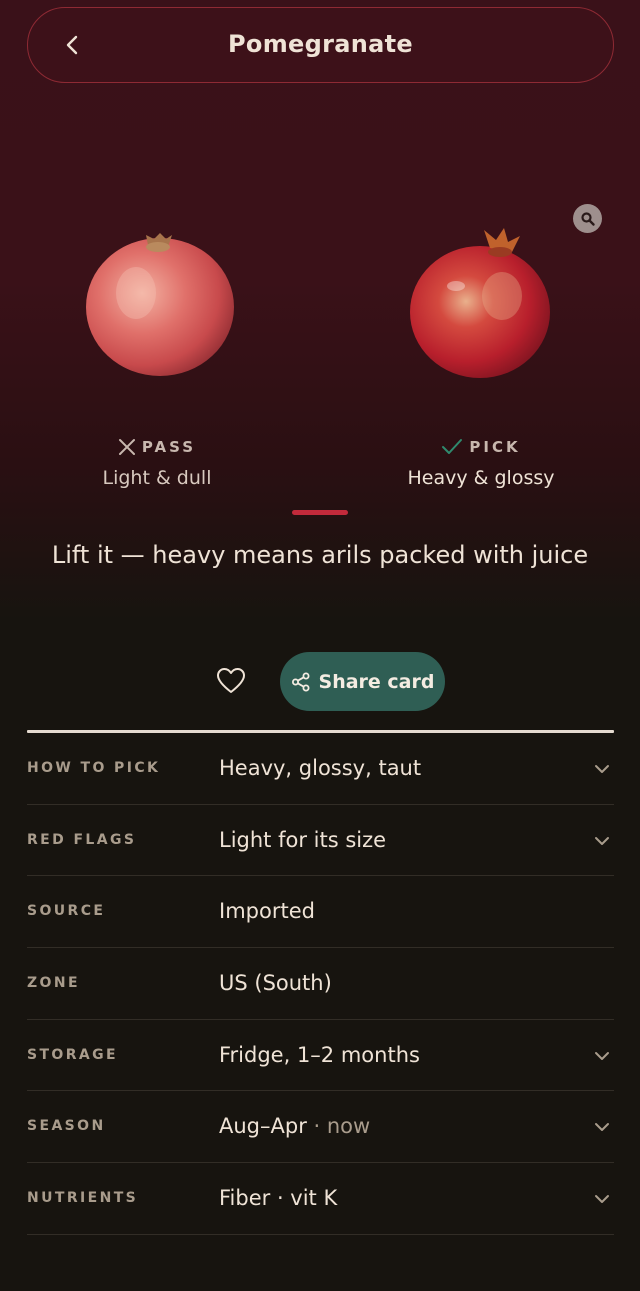 This screenshot has height=1291, width=640. What do you see at coordinates (481, 478) in the screenshot?
I see `pick-description: Heavy & glossy` at bounding box center [481, 478].